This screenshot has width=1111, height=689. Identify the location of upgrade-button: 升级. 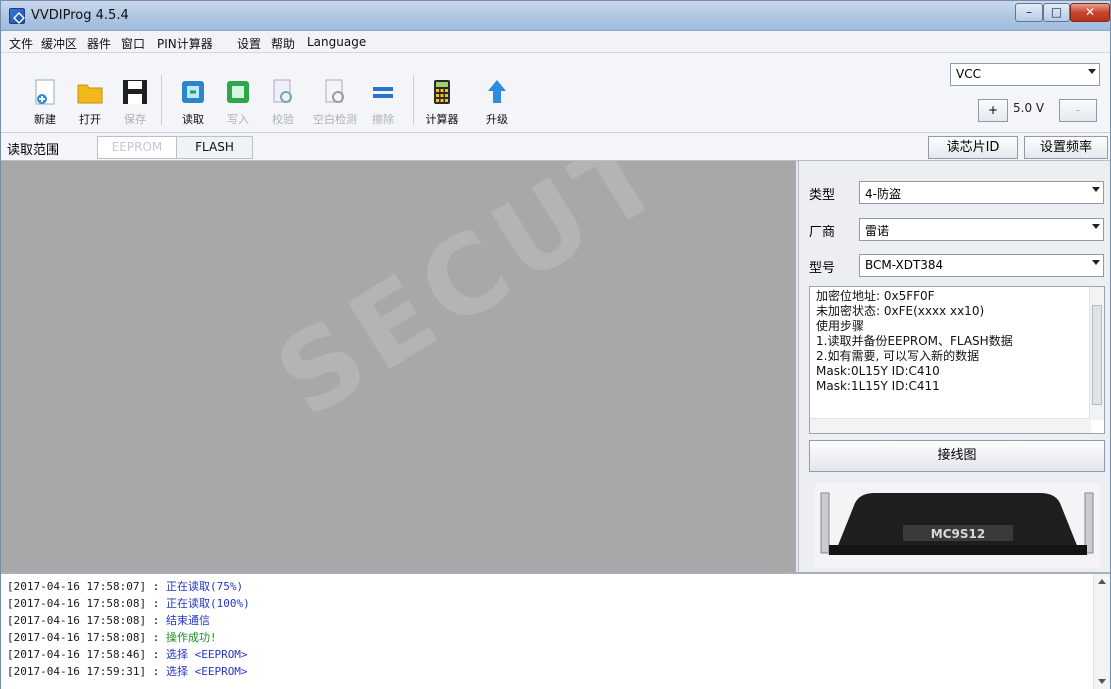
(497, 102).